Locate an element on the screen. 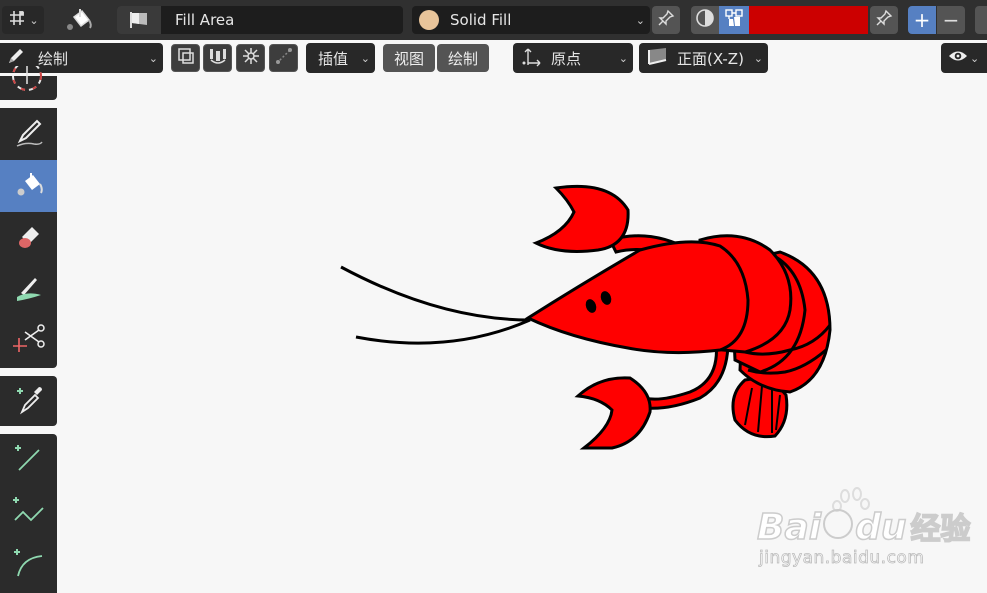  drawing-plane-selector: 正面(X-Z) ⌄ is located at coordinates (703, 58).